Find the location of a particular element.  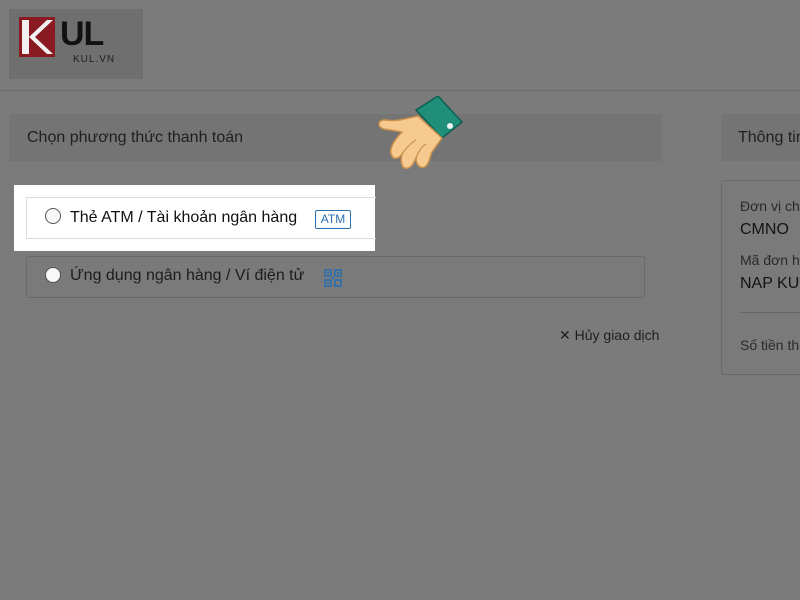

close-icon: ✕ is located at coordinates (565, 335).